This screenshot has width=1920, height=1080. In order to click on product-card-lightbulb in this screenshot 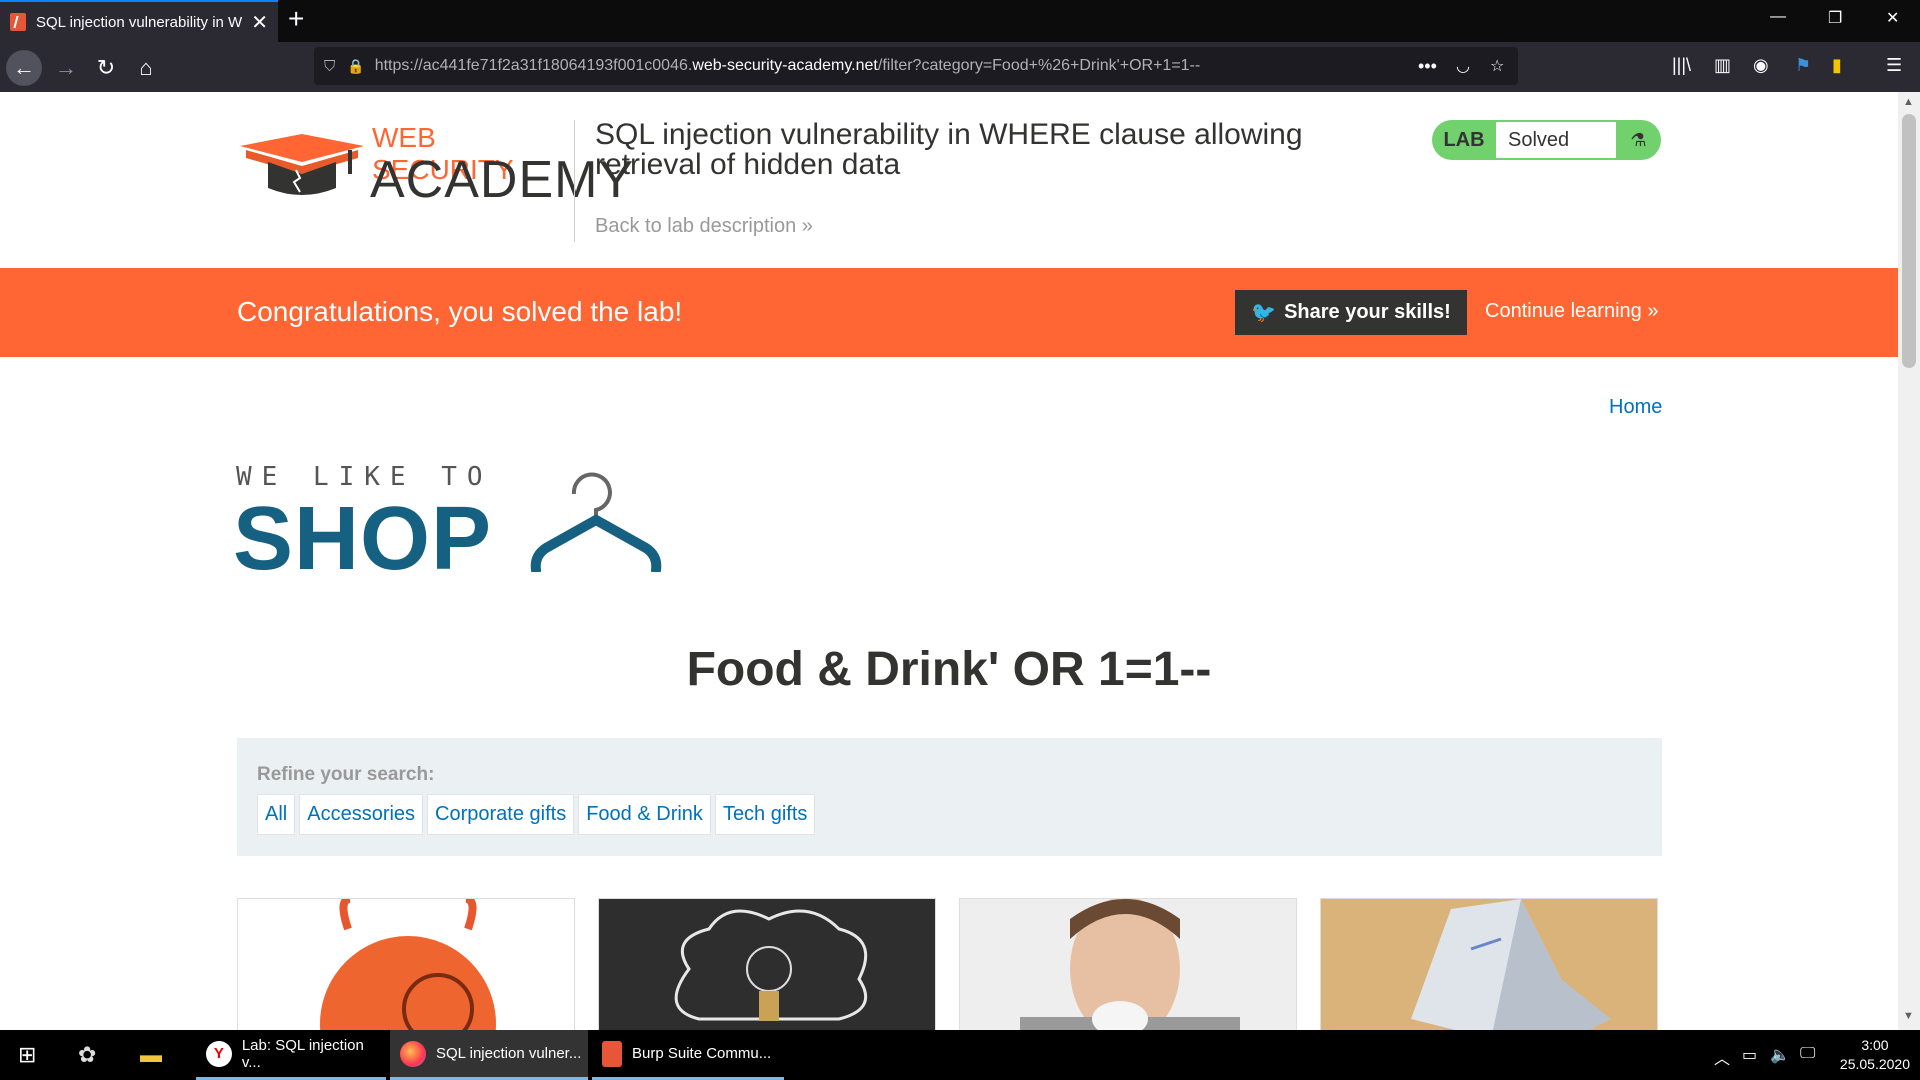, I will do `click(767, 964)`.